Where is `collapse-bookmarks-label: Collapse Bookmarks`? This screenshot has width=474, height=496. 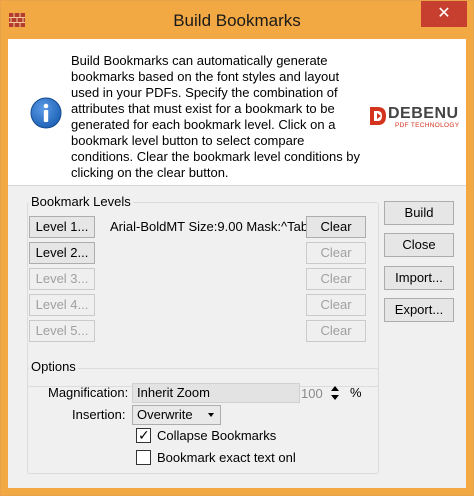 collapse-bookmarks-label: Collapse Bookmarks is located at coordinates (216, 435).